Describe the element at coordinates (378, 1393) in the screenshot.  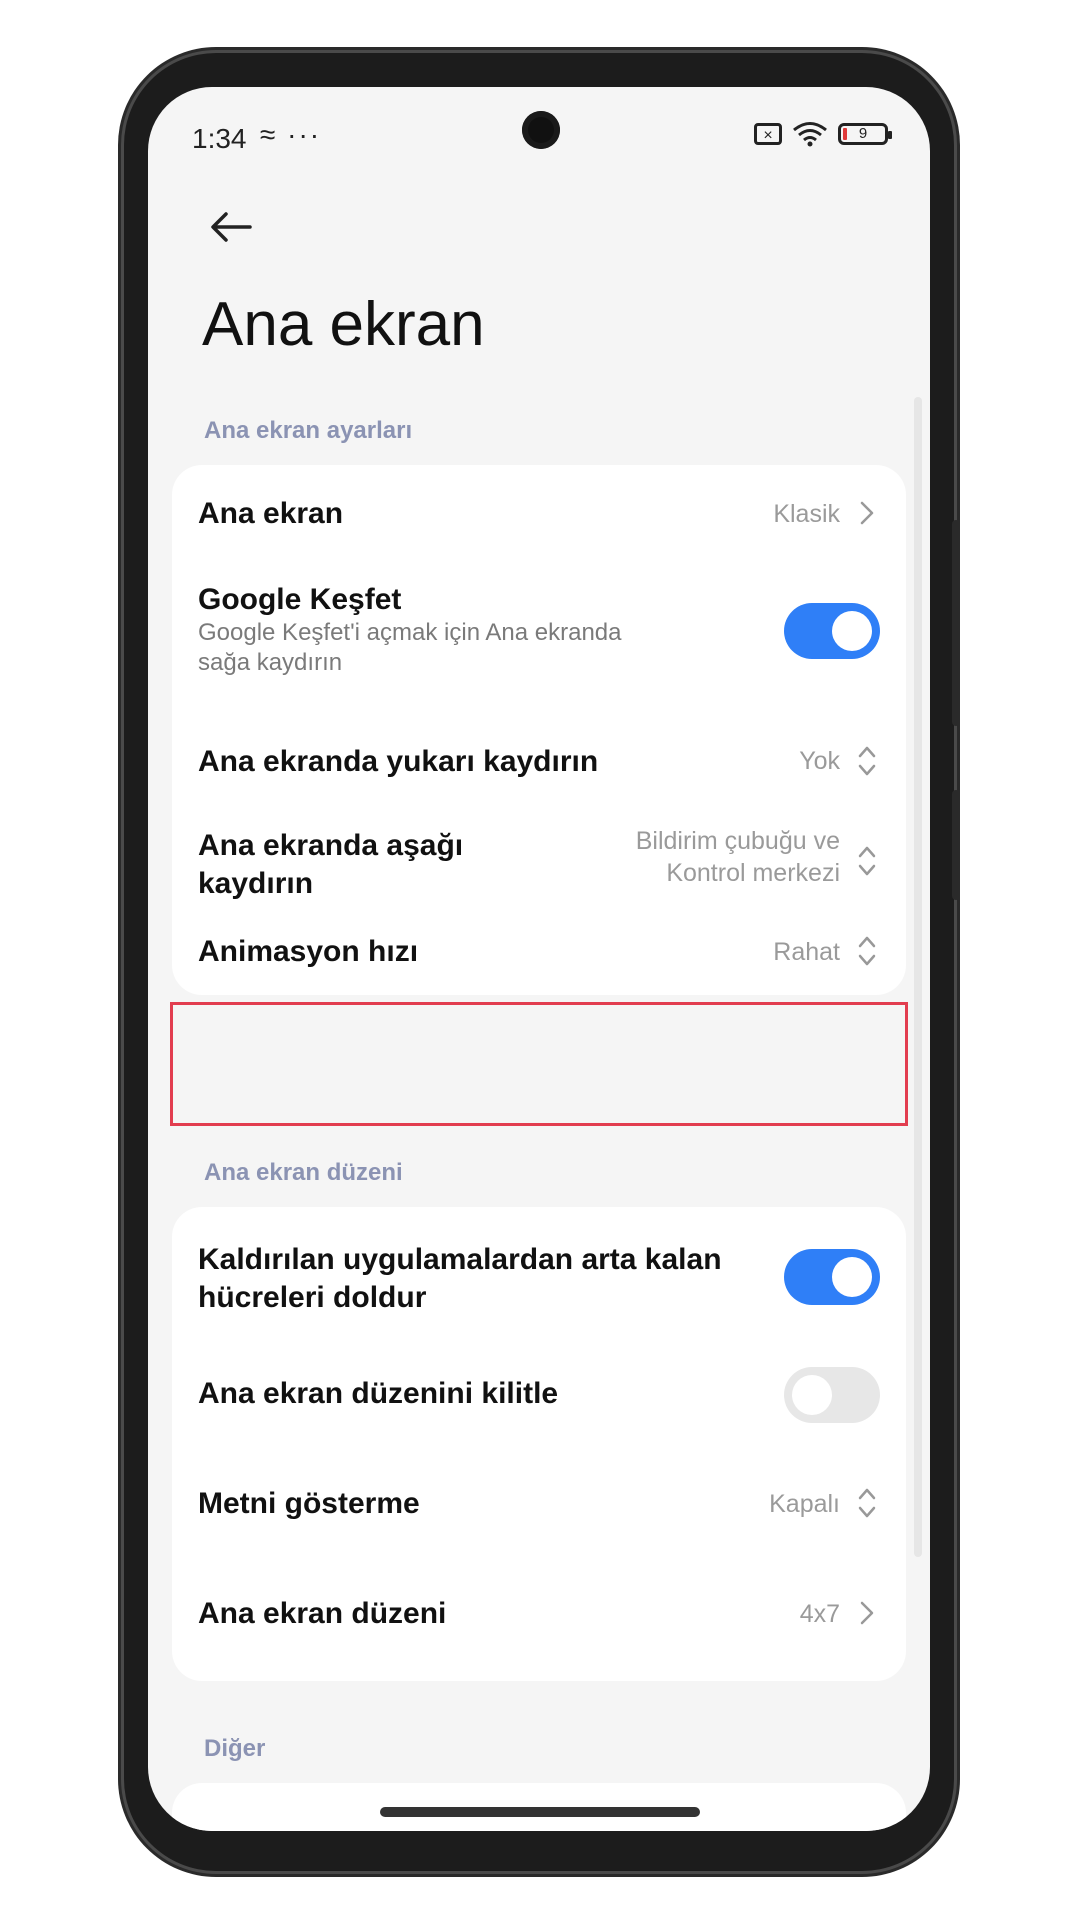
I see `row-lock-layout-title: Ana ekran düzenini kilitle` at that location.